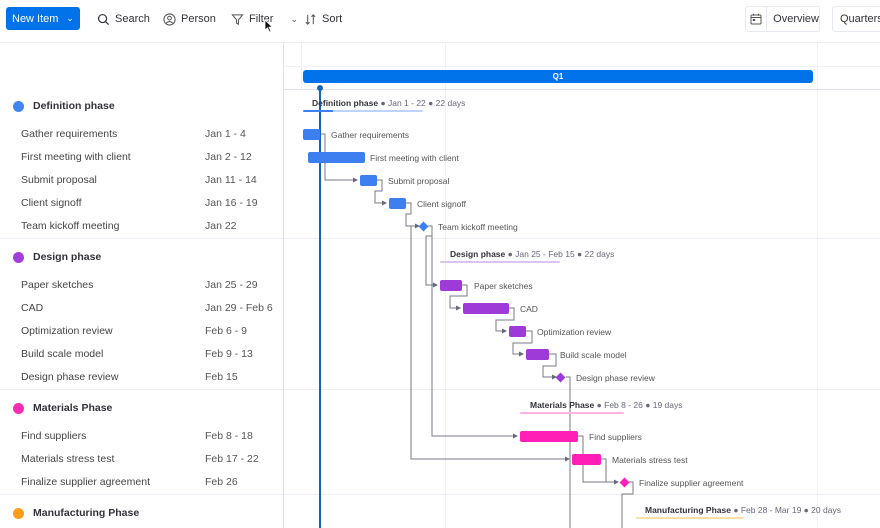 The image size is (880, 528). I want to click on phase-progress-design, so click(500, 262).